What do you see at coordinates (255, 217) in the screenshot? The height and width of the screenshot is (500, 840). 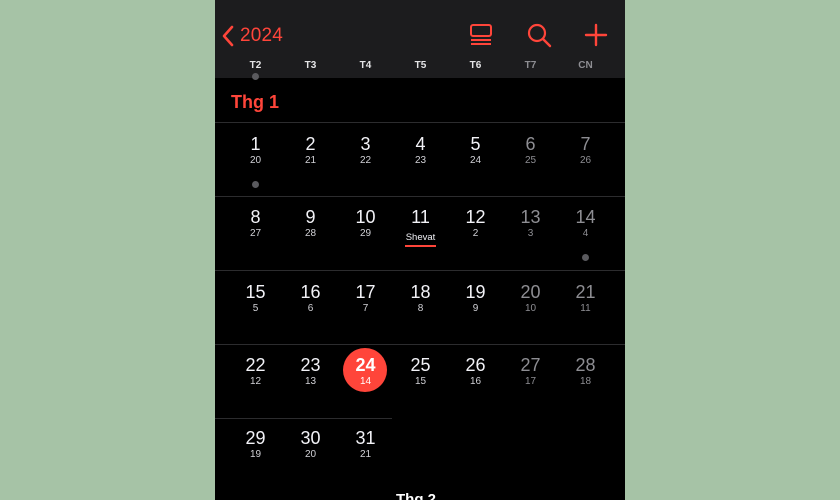 I see `day-number: 8` at bounding box center [255, 217].